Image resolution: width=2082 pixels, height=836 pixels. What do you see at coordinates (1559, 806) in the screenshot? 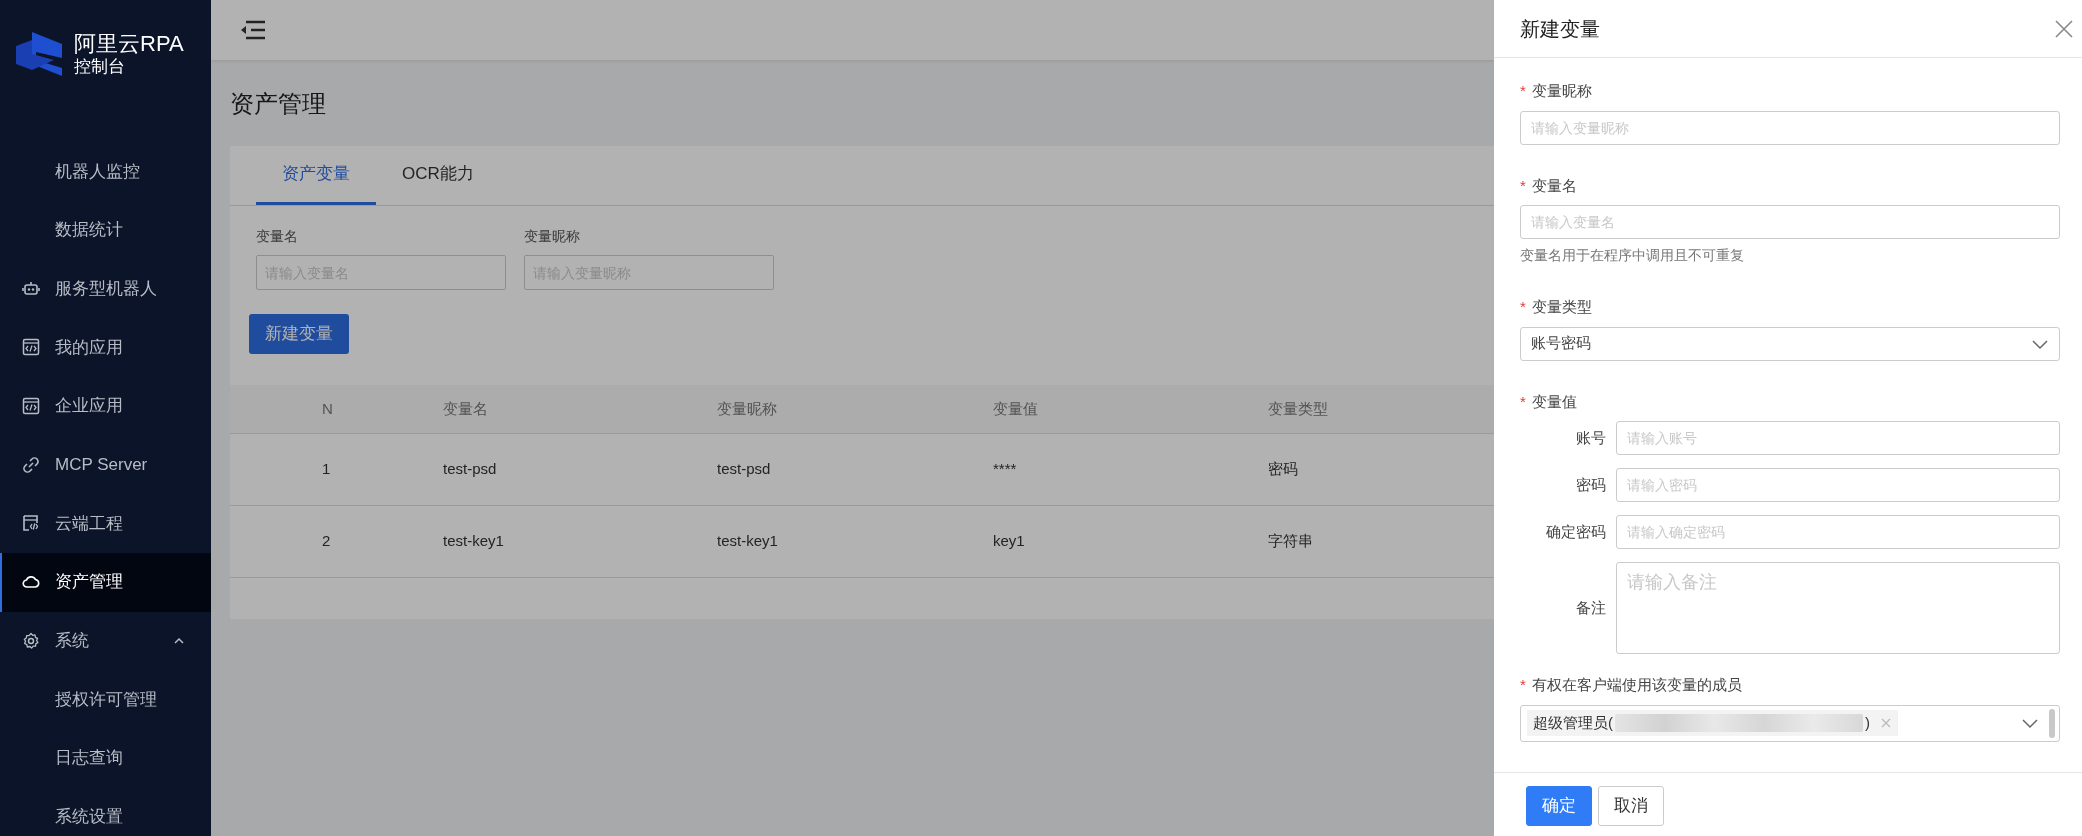
I see `confirm-button: 确定` at bounding box center [1559, 806].